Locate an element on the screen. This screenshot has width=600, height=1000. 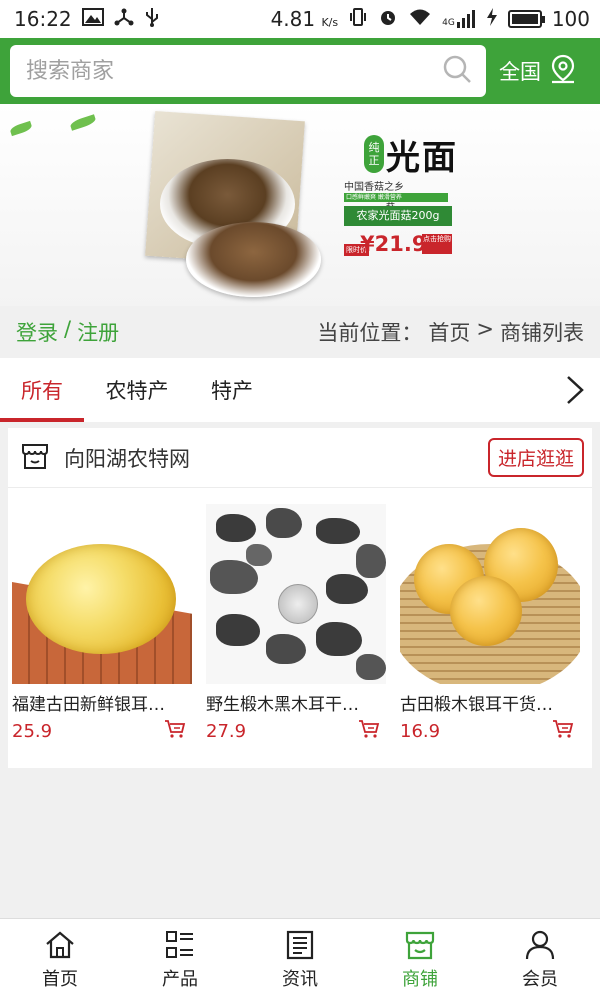
breadcrumb-current: 商铺列表 is located at coordinates (542, 333).